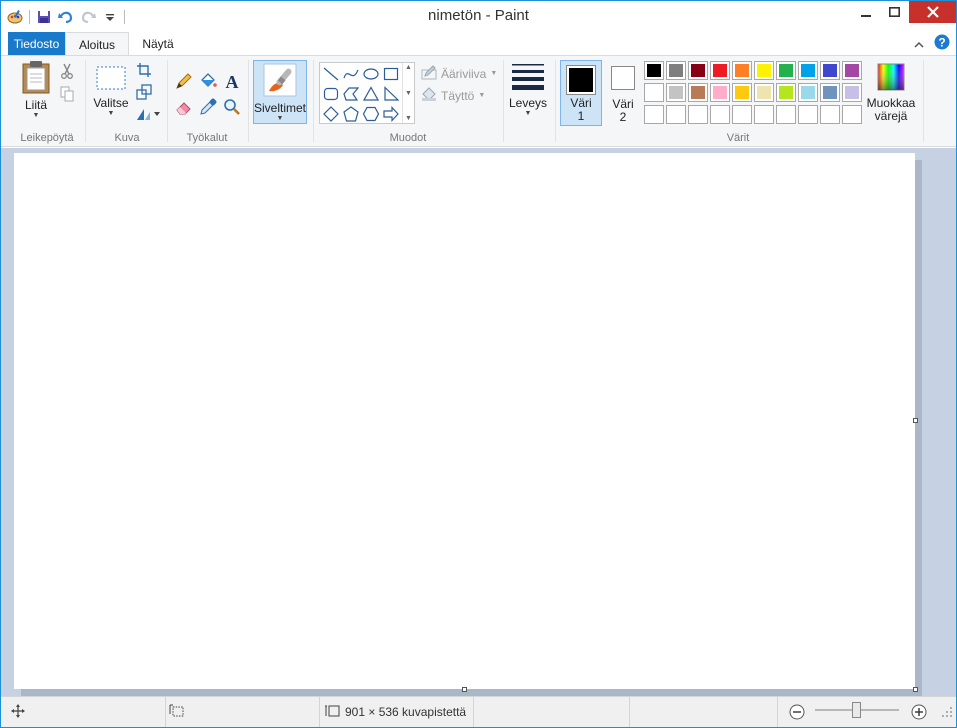 The width and height of the screenshot is (957, 728). I want to click on color-picker-icon, so click(208, 107).